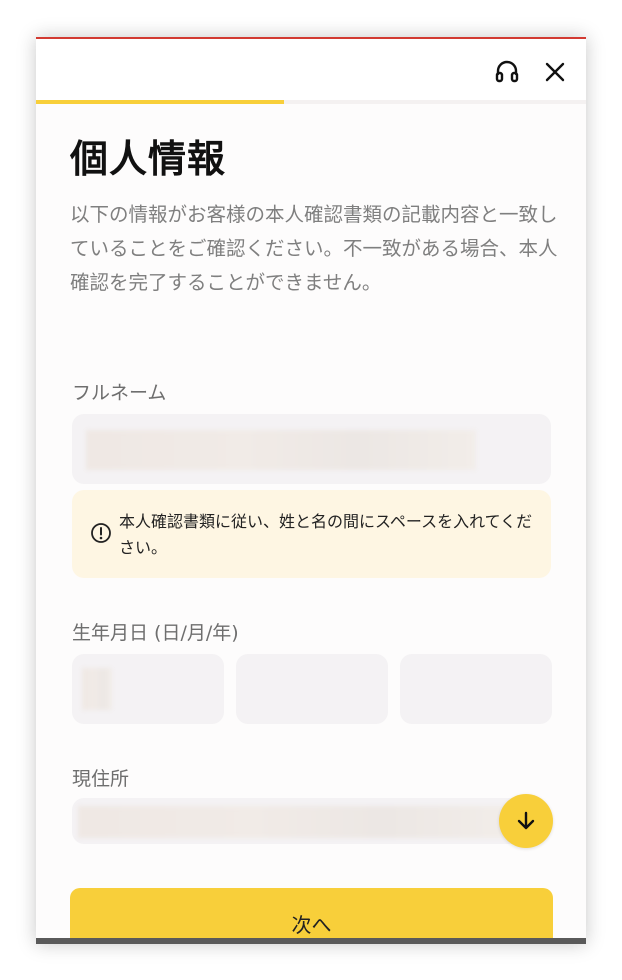  Describe the element at coordinates (101, 533) in the screenshot. I see `info-icon` at that location.